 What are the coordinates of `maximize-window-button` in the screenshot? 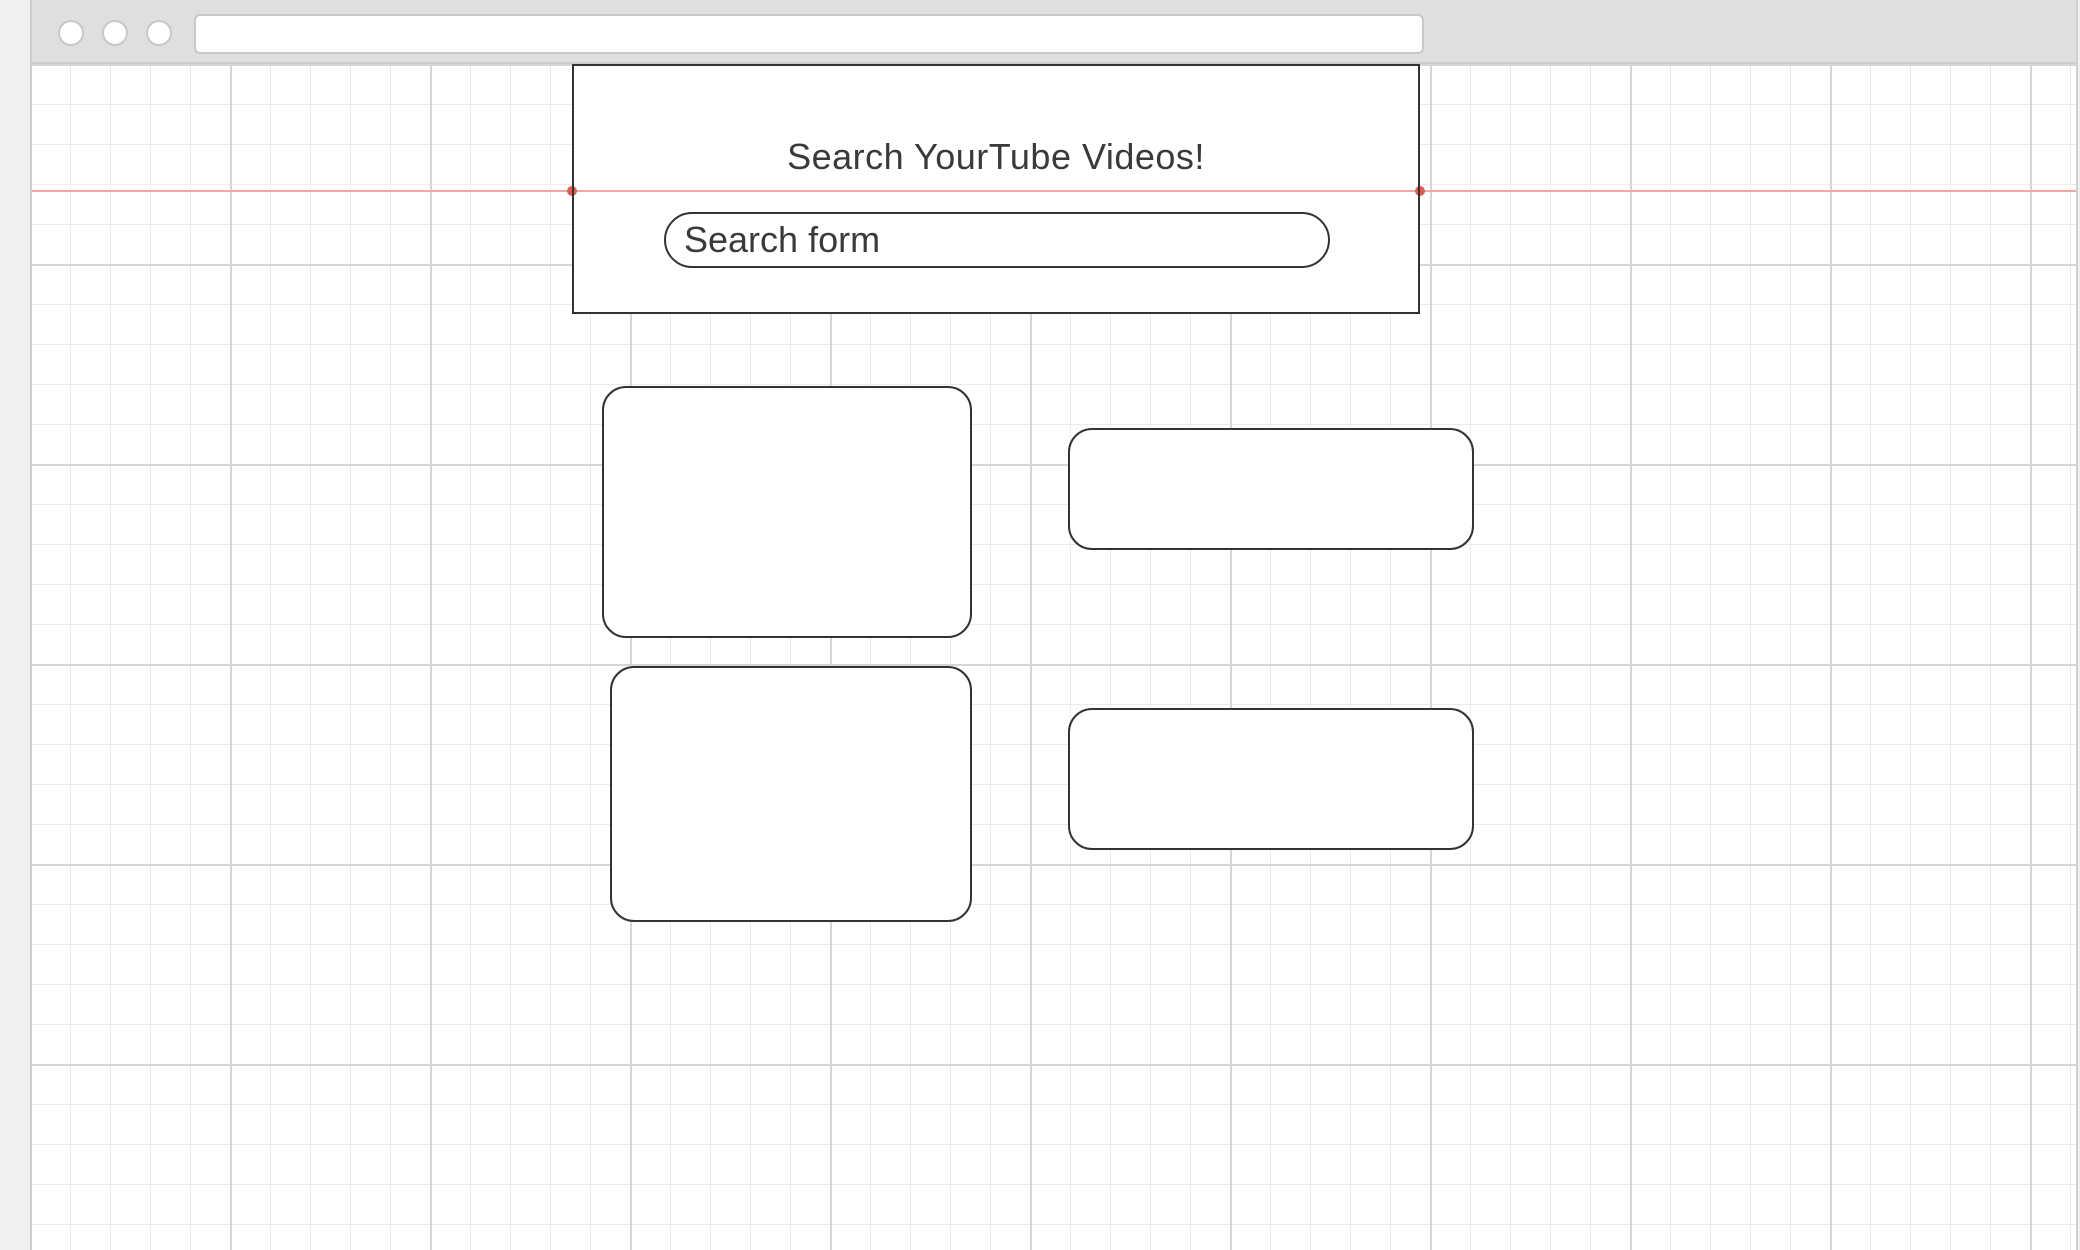 It's located at (159, 33).